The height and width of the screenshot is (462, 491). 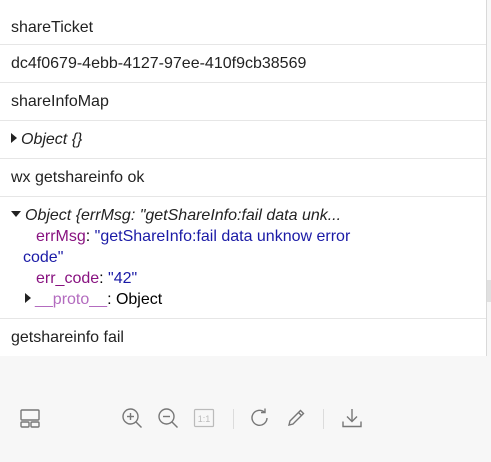 I want to click on log-text: dc4f0679-4ebb-4127-97ee-410f9cb38569, so click(x=159, y=63).